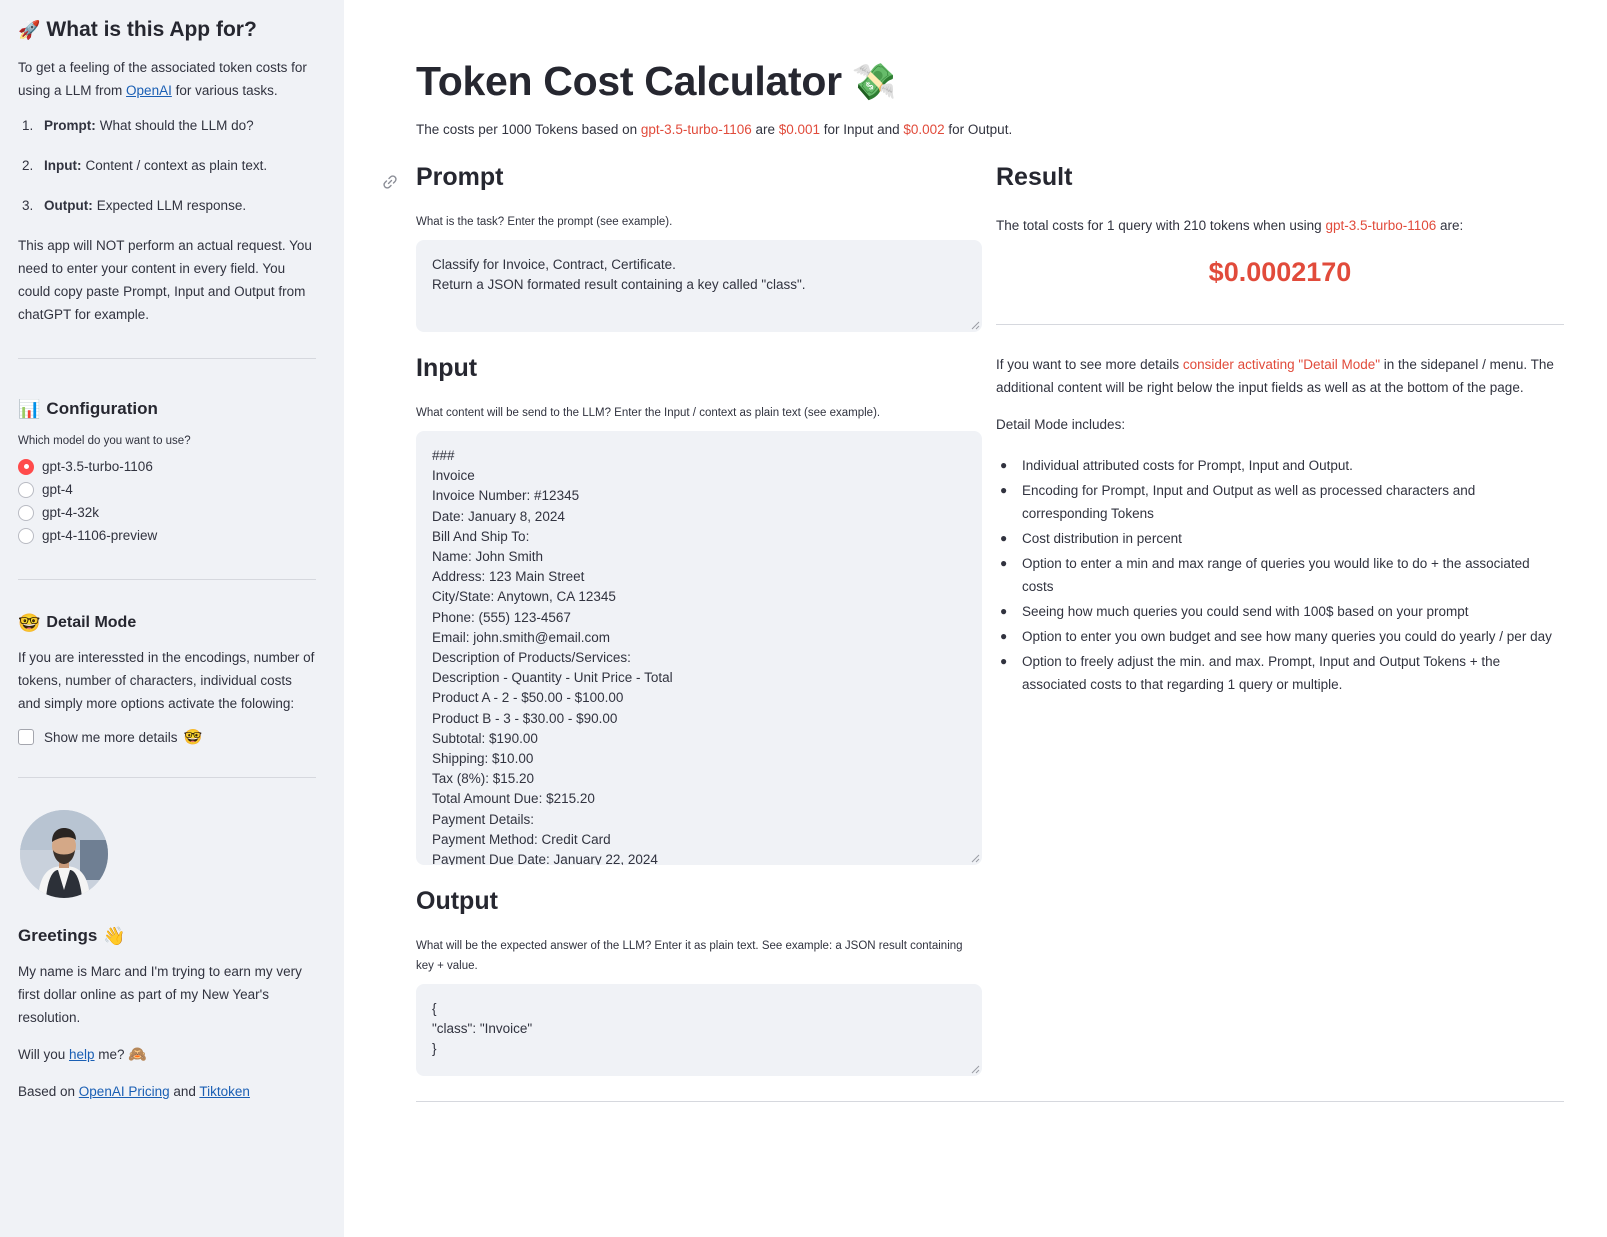 This screenshot has height=1237, width=1607. I want to click on tiktoken-link: Tiktoken, so click(224, 1091).